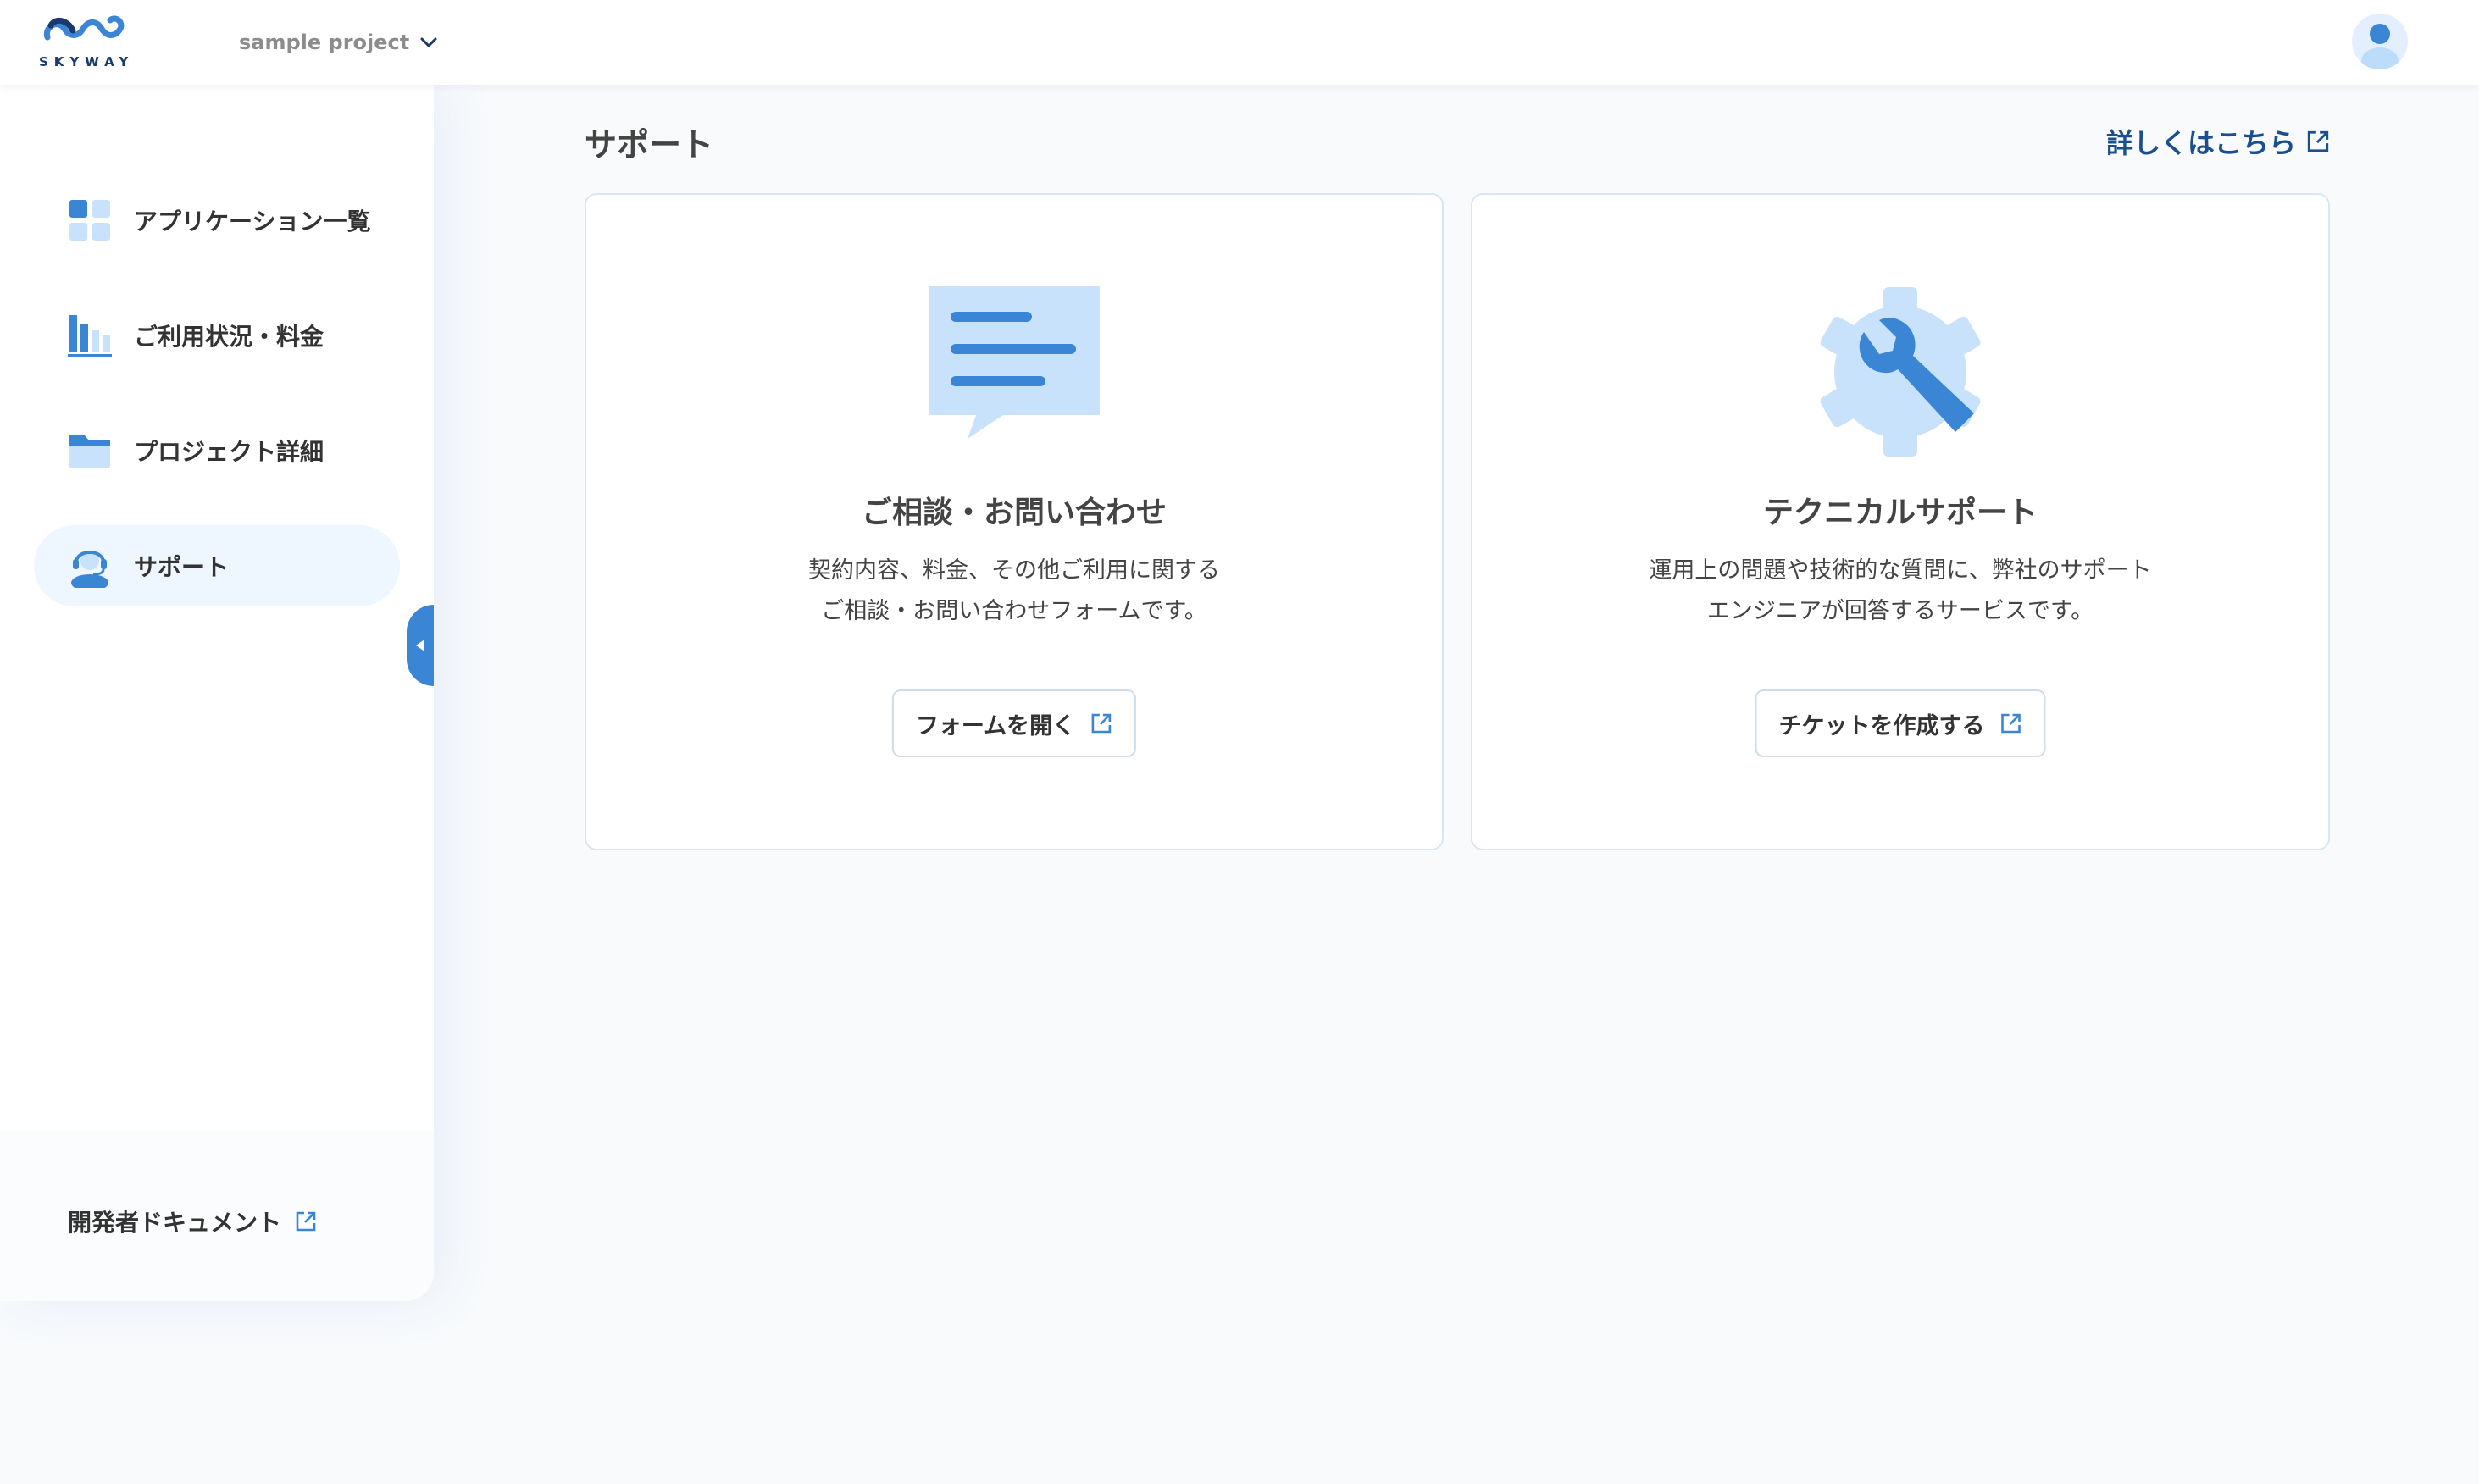 This screenshot has width=2479, height=1484. Describe the element at coordinates (253, 221) in the screenshot. I see `sidebar-item-label: アプリケーション一覧` at that location.